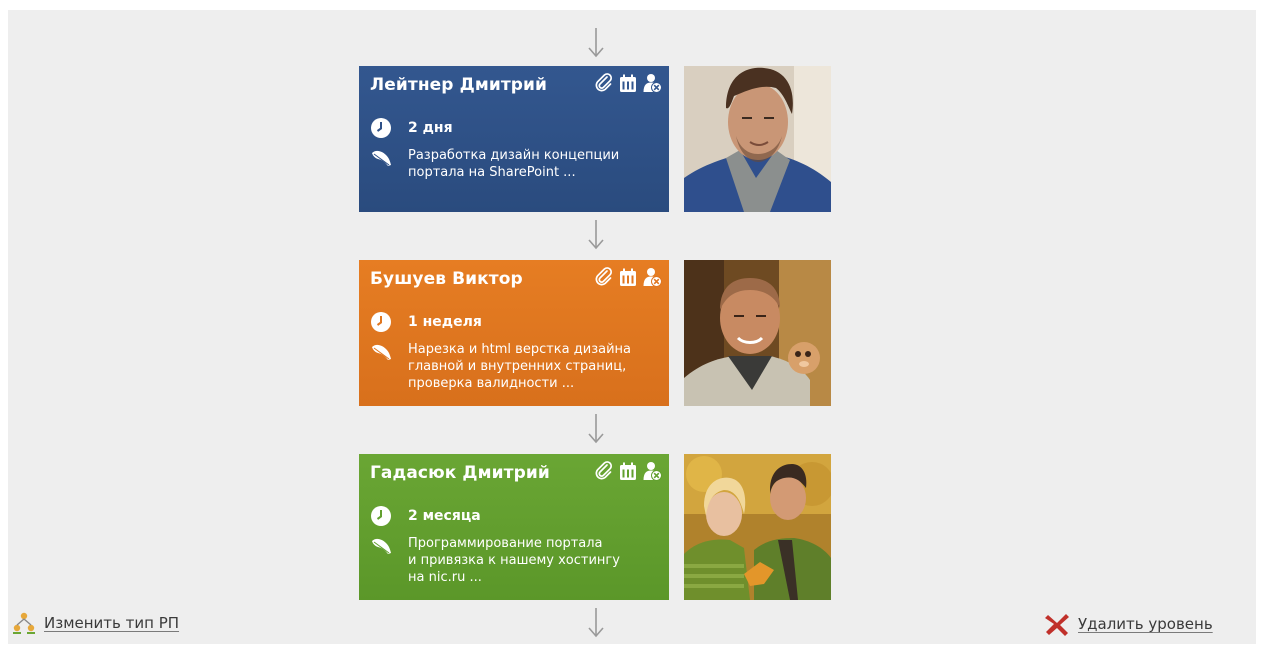 This screenshot has height=646, width=1262. What do you see at coordinates (444, 516) in the screenshot?
I see `duration-value: 2 месяца` at bounding box center [444, 516].